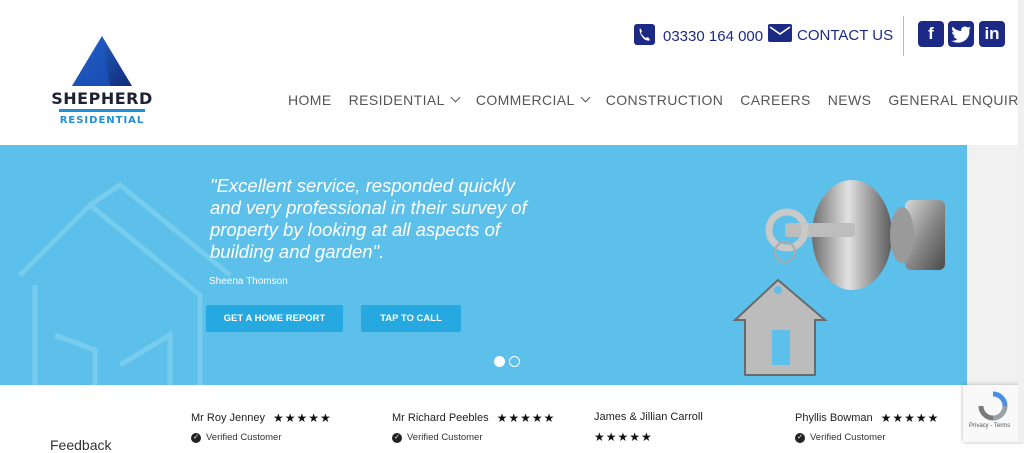 The image size is (1024, 453). I want to click on nav-label: NEWS, so click(849, 100).